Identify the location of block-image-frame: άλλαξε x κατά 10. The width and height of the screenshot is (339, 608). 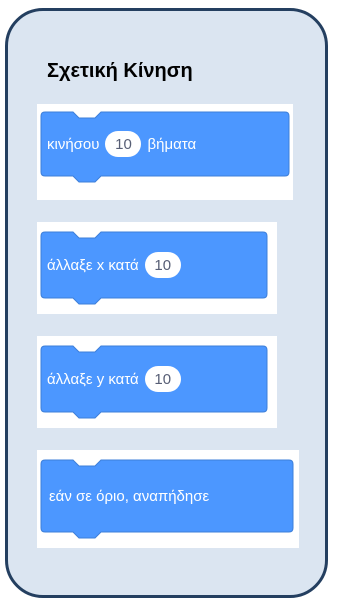
(157, 268).